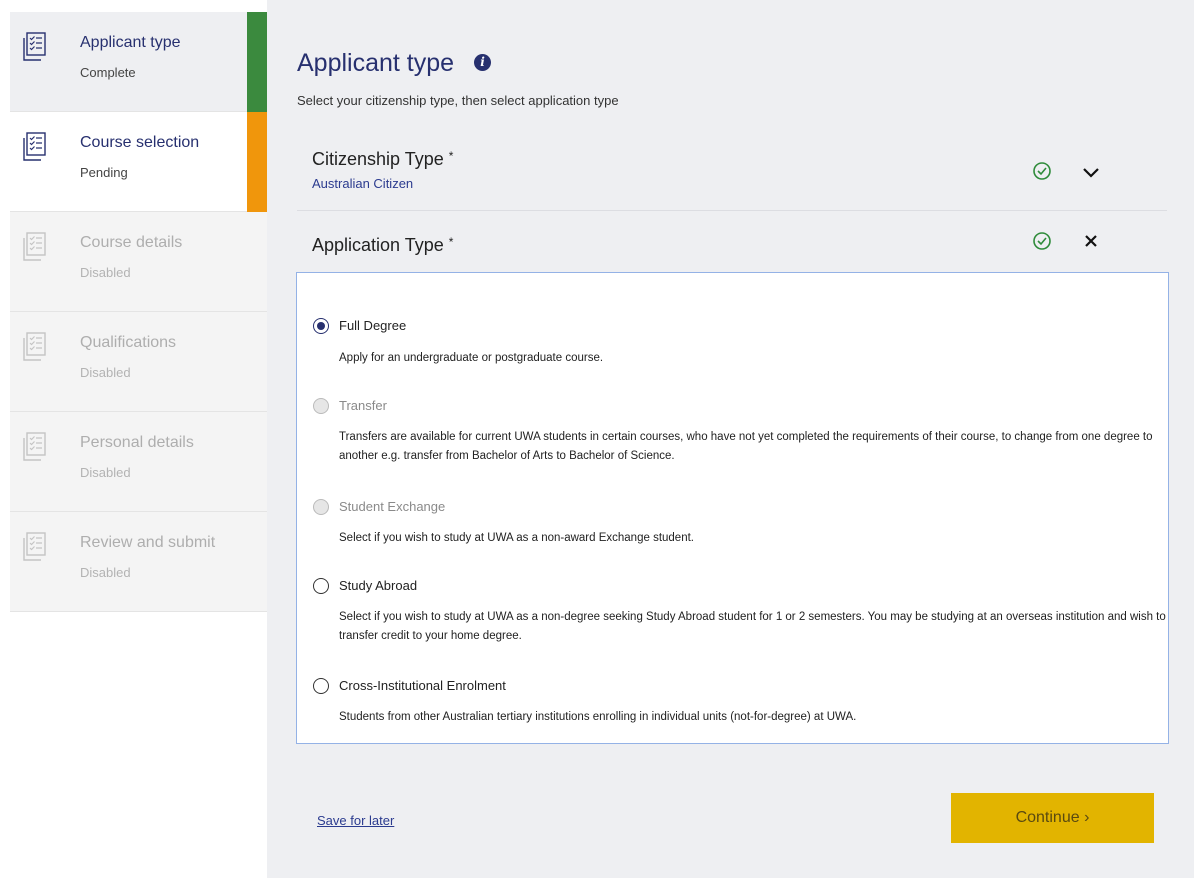  Describe the element at coordinates (140, 142) in the screenshot. I see `step-label: Course selection` at that location.